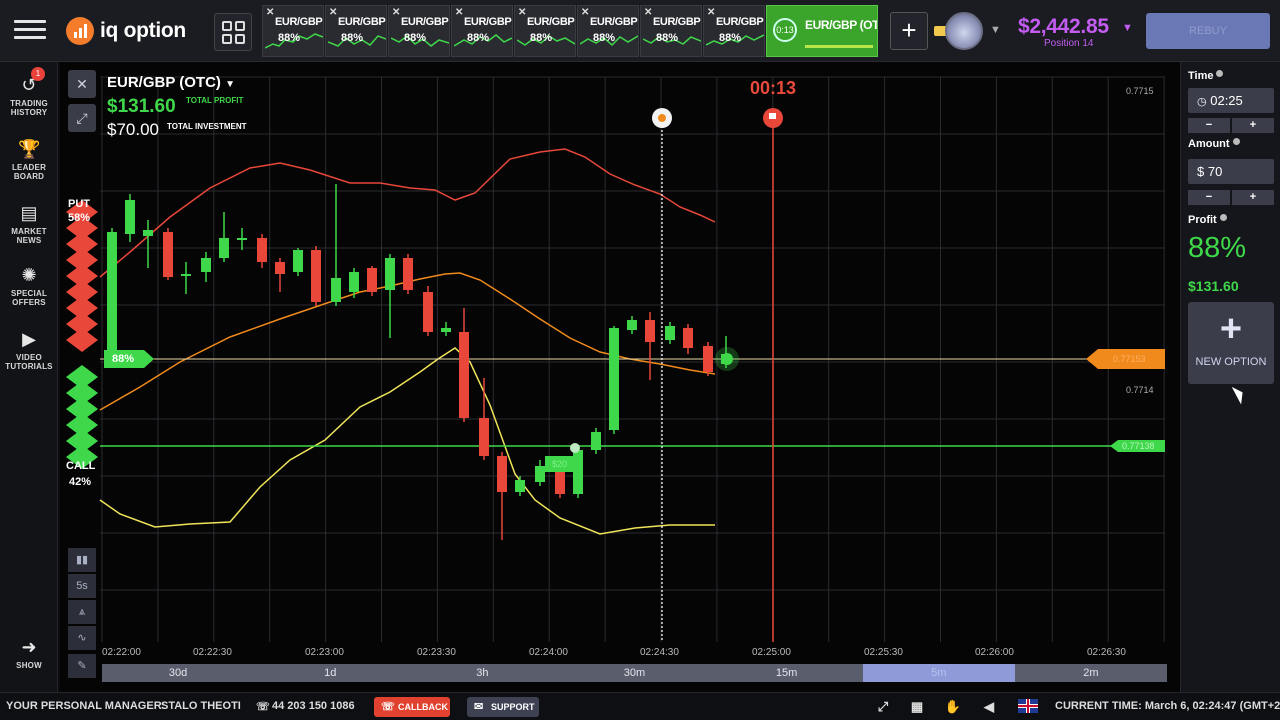 The image size is (1280, 720). Describe the element at coordinates (29, 240) in the screenshot. I see `sidebar-label: NEWS` at that location.